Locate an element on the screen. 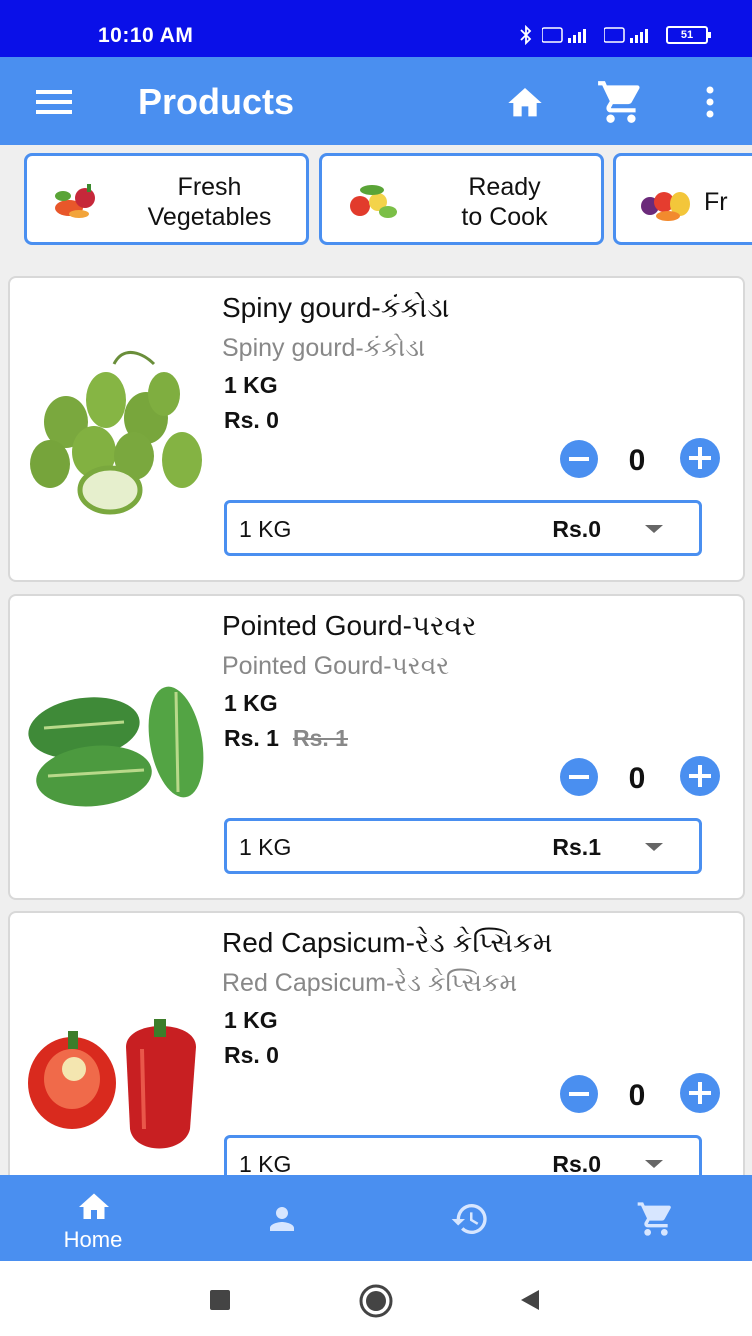 This screenshot has height=1336, width=752. person-icon is located at coordinates (282, 1219).